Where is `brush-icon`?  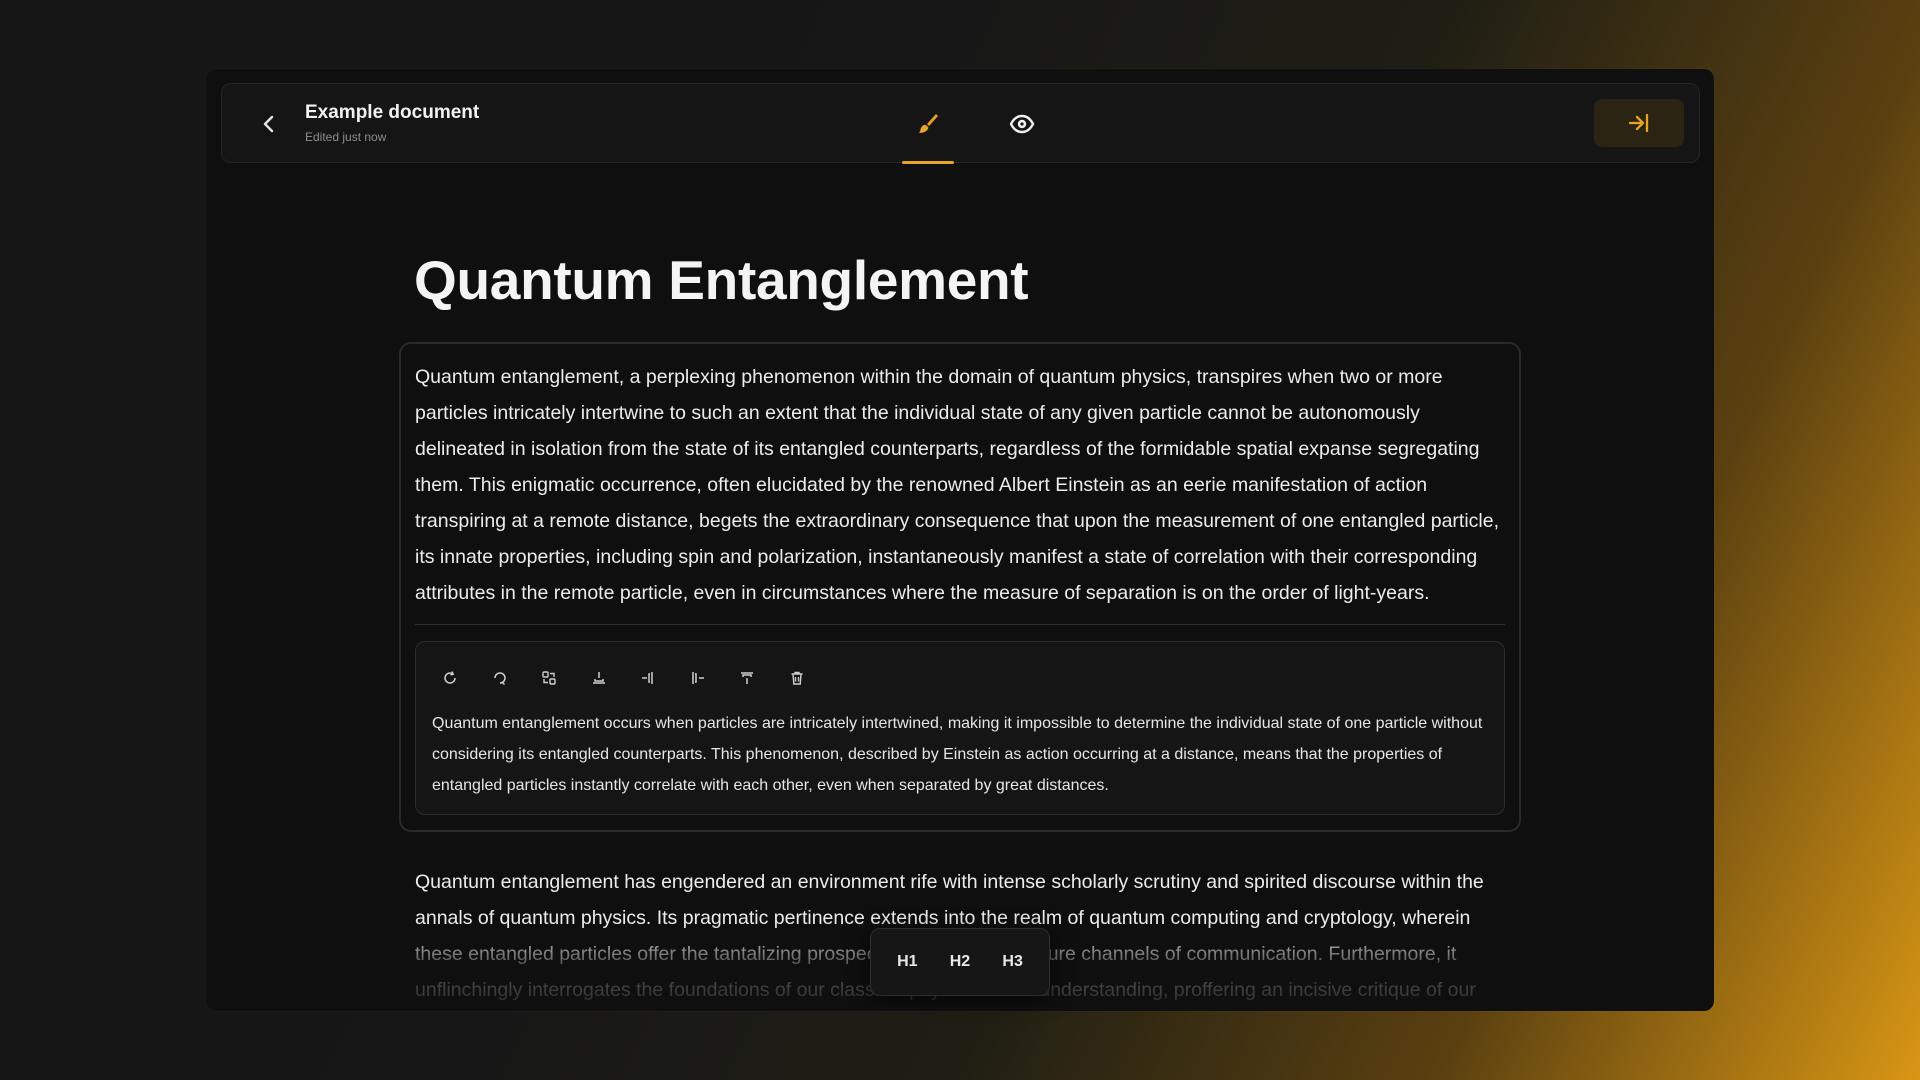 brush-icon is located at coordinates (928, 124).